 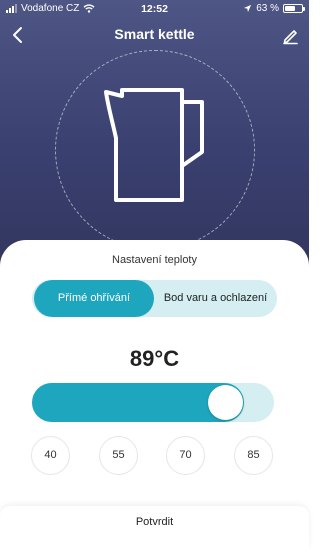 I want to click on status-right: 63 %, so click(x=274, y=8).